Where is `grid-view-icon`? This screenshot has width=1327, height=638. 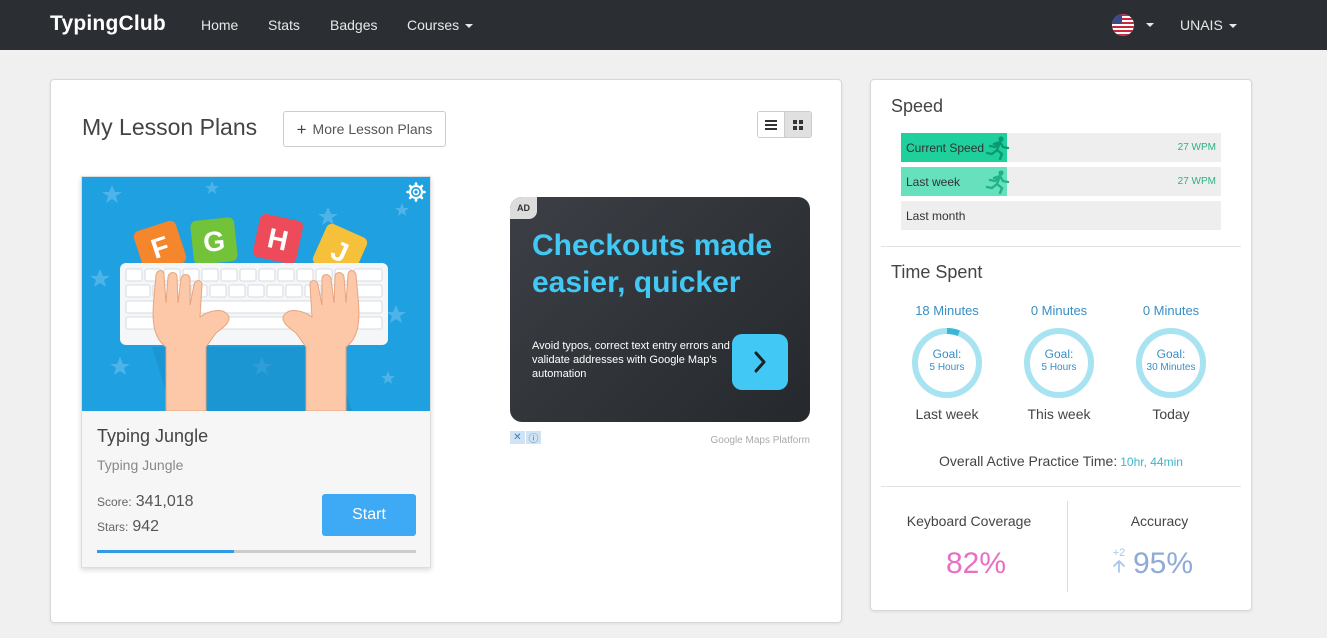 grid-view-icon is located at coordinates (797, 124).